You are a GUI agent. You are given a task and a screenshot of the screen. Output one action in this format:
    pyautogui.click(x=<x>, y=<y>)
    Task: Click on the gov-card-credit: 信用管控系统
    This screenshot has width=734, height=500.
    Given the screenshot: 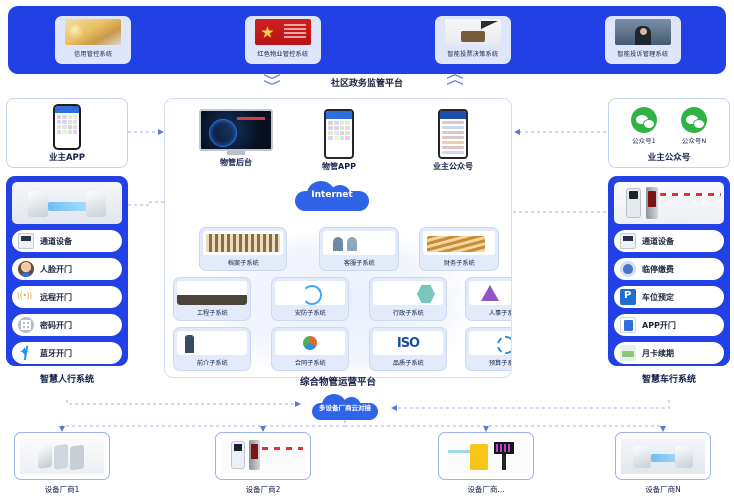 What is the action you would take?
    pyautogui.click(x=93, y=40)
    